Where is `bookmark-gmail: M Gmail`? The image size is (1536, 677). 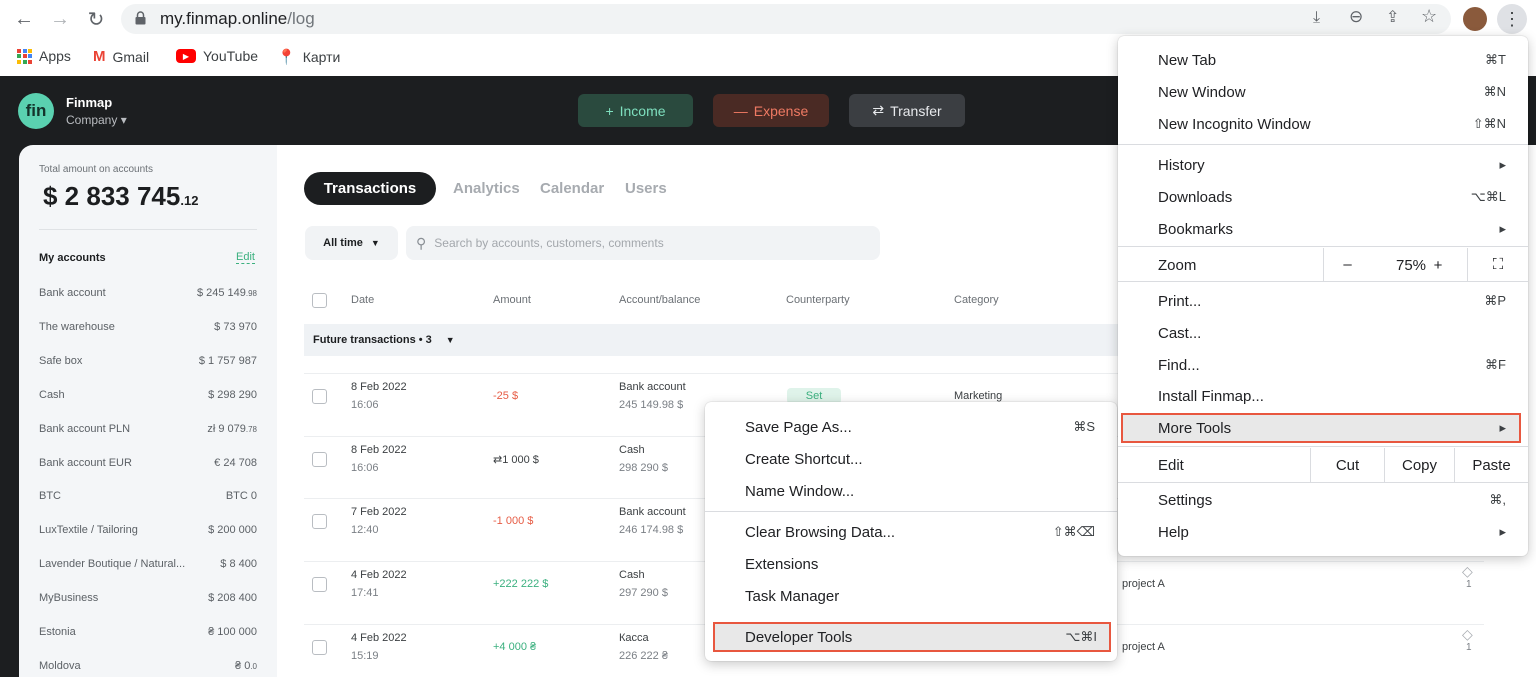 bookmark-gmail: M Gmail is located at coordinates (121, 56).